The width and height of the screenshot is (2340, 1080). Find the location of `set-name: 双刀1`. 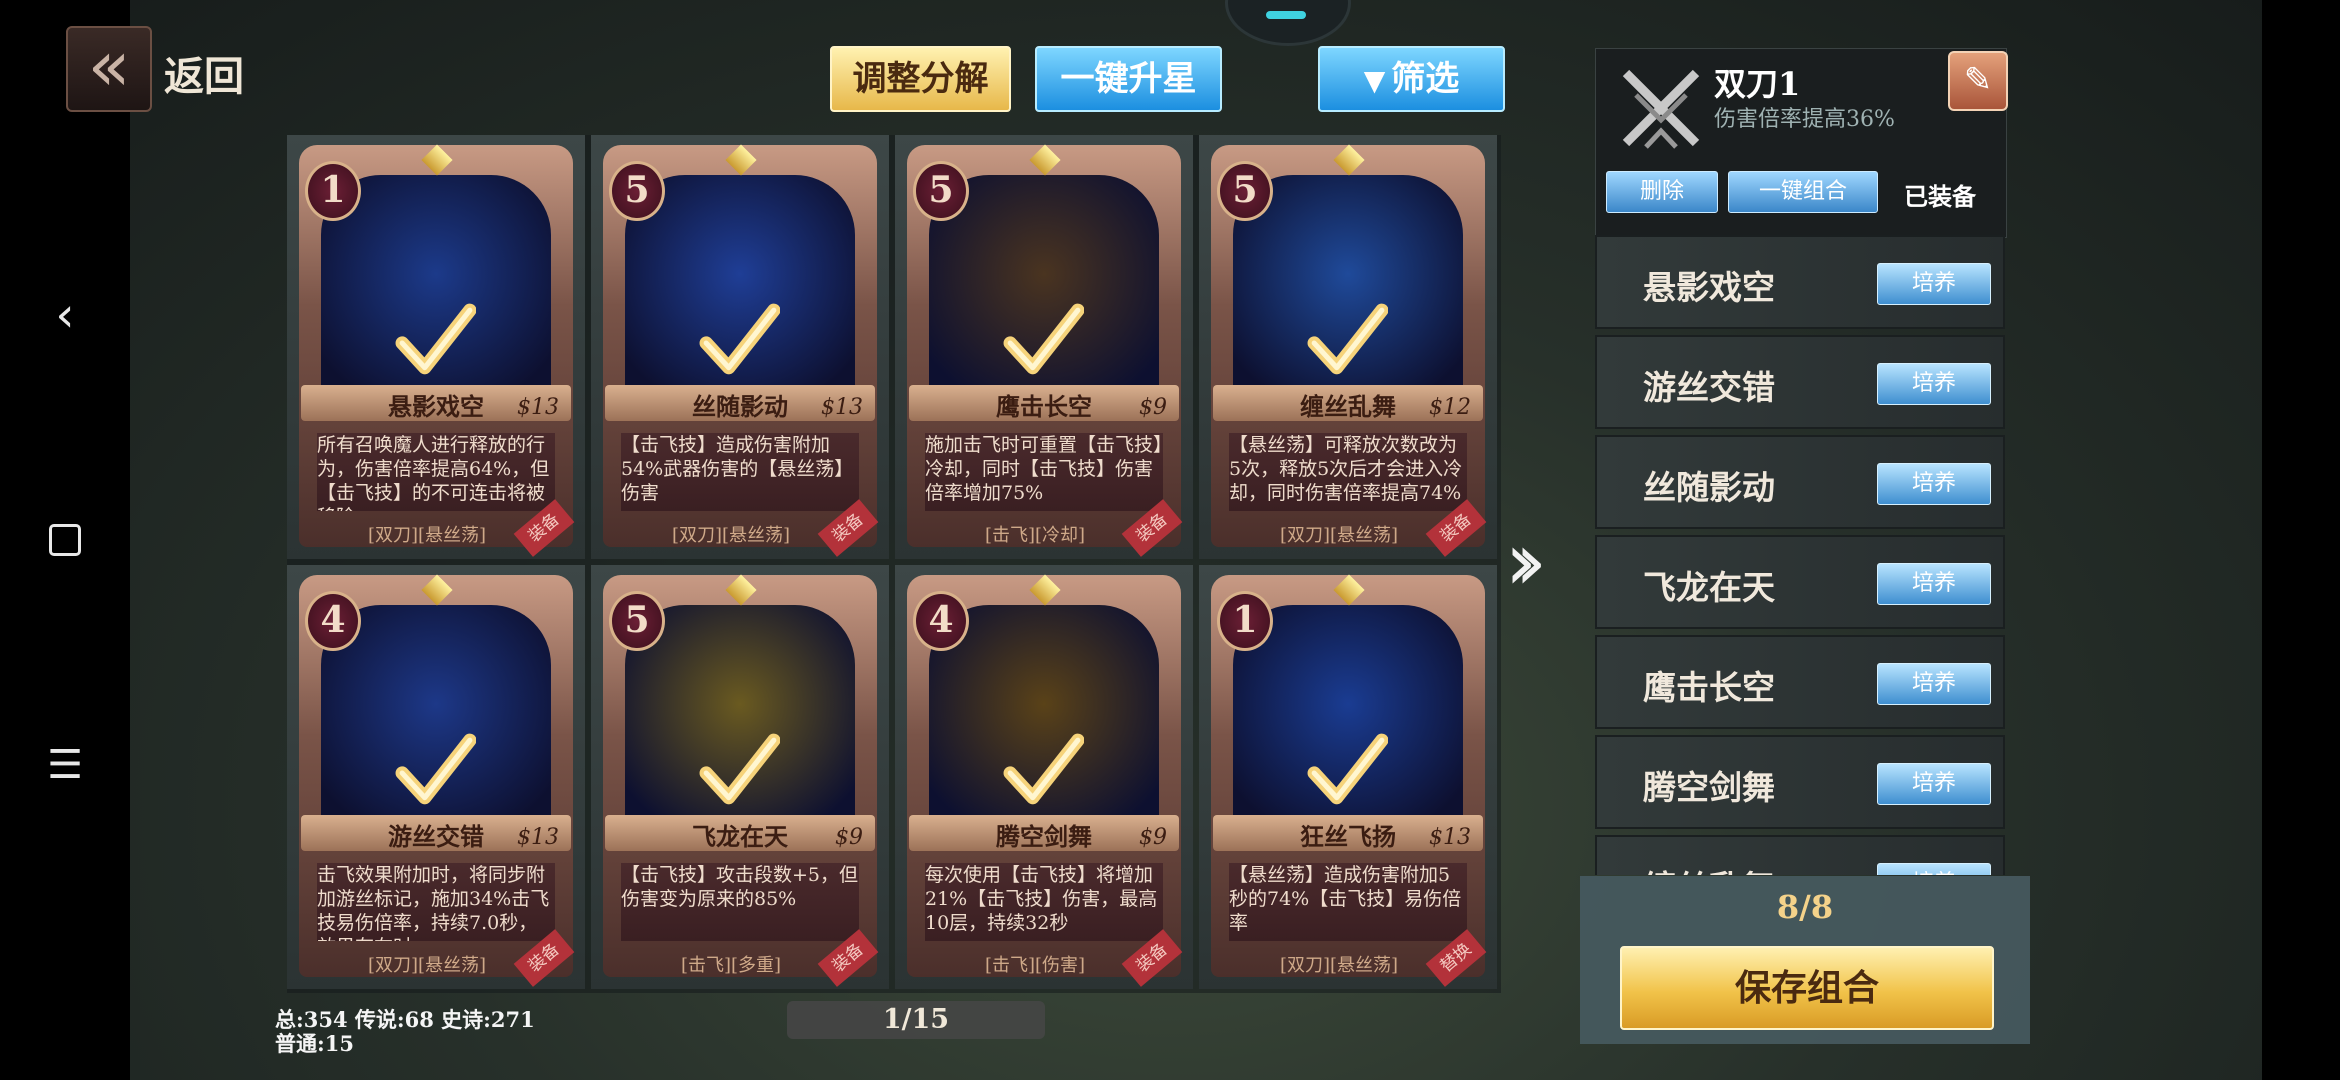

set-name: 双刀1 is located at coordinates (1757, 84).